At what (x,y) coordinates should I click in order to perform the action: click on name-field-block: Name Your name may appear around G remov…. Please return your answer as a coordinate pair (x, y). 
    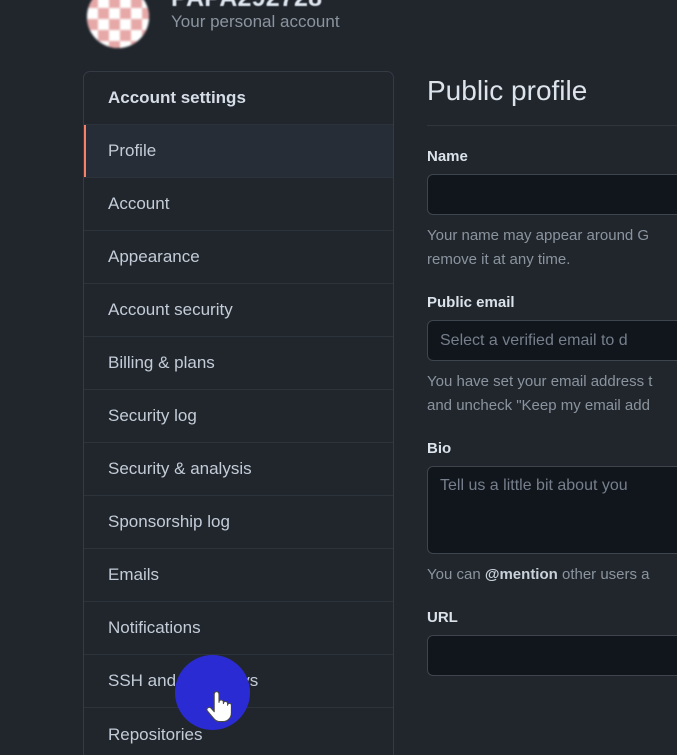
    Looking at the image, I should click on (552, 210).